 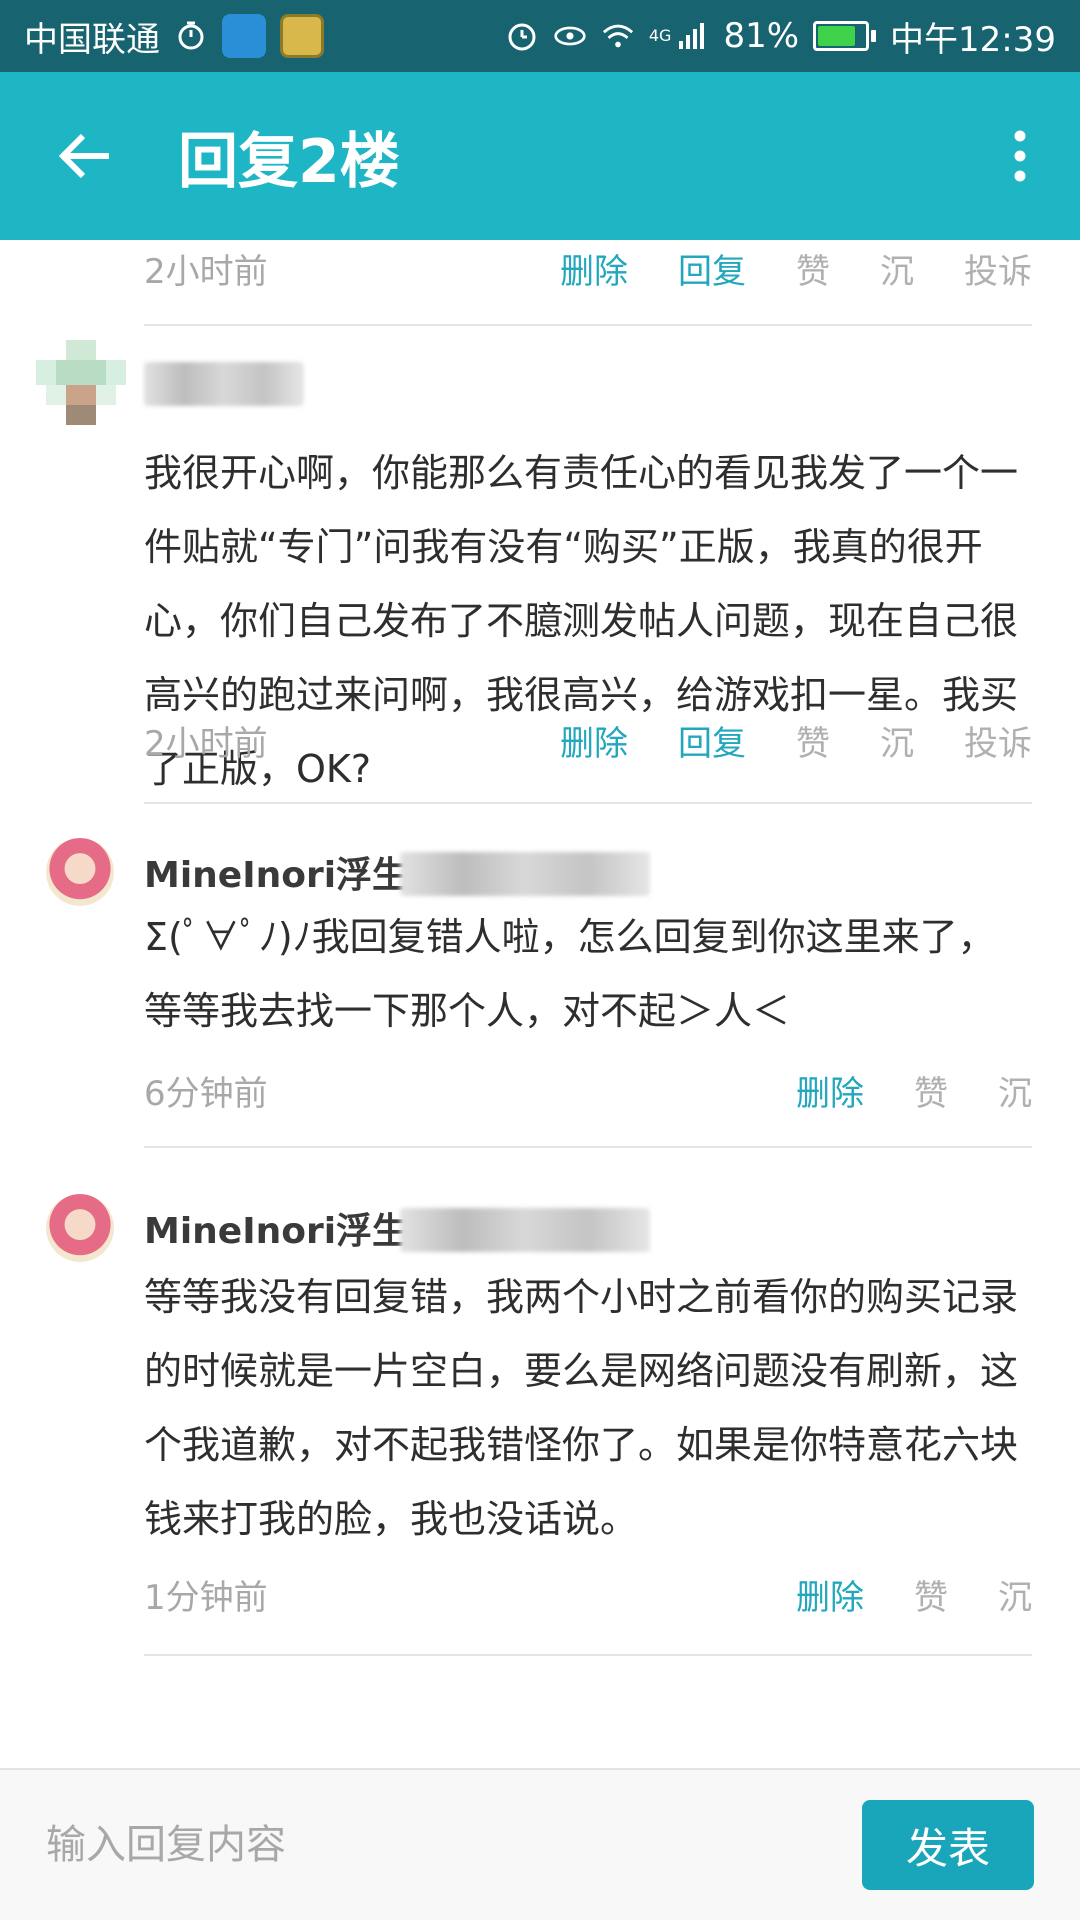 What do you see at coordinates (973, 39) in the screenshot?
I see `clock: 中午12:39` at bounding box center [973, 39].